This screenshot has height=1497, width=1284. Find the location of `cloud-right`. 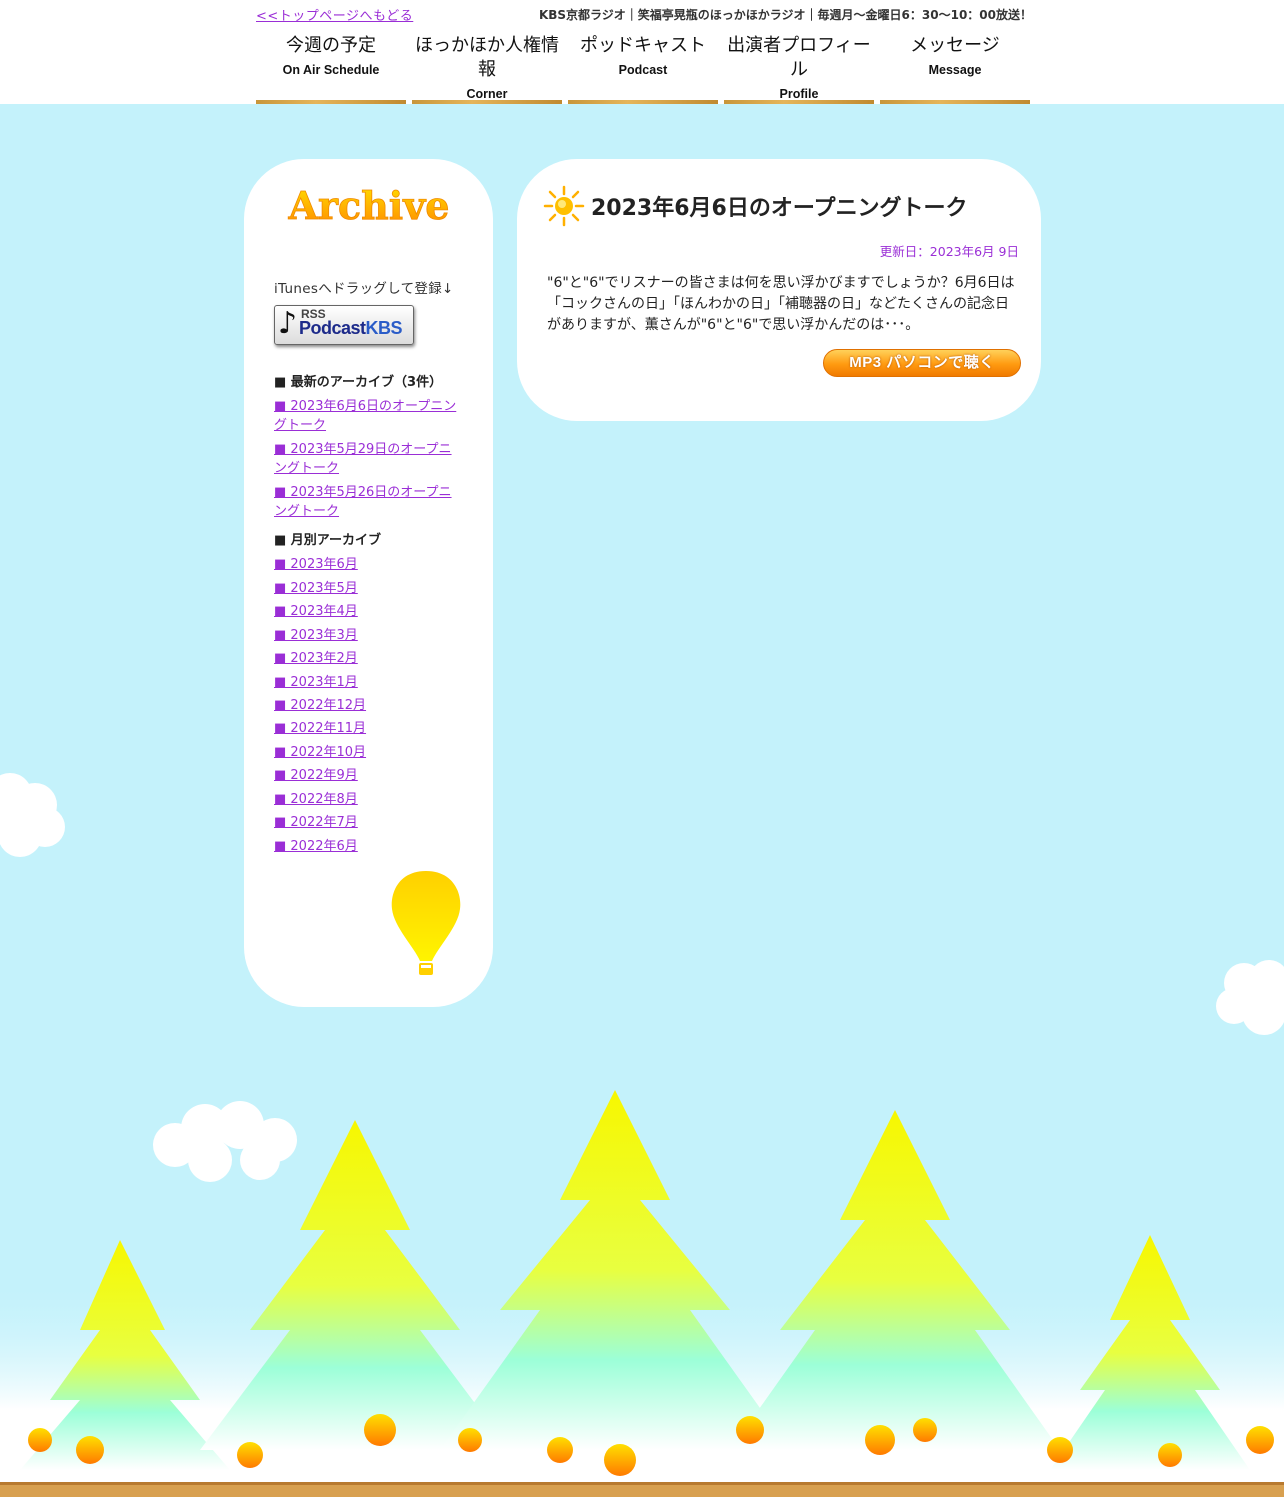

cloud-right is located at coordinates (1250, 997).